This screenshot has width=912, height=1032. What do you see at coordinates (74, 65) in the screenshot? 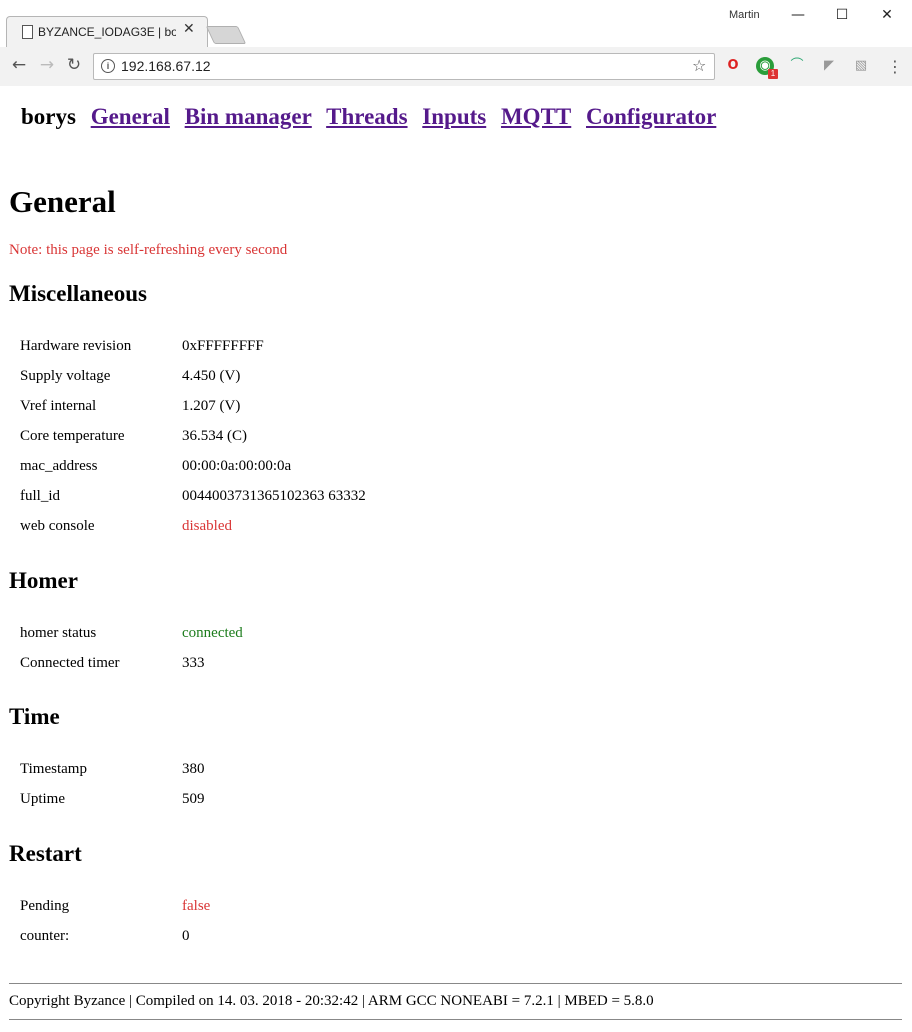
I see `reload-icon: ↻` at bounding box center [74, 65].